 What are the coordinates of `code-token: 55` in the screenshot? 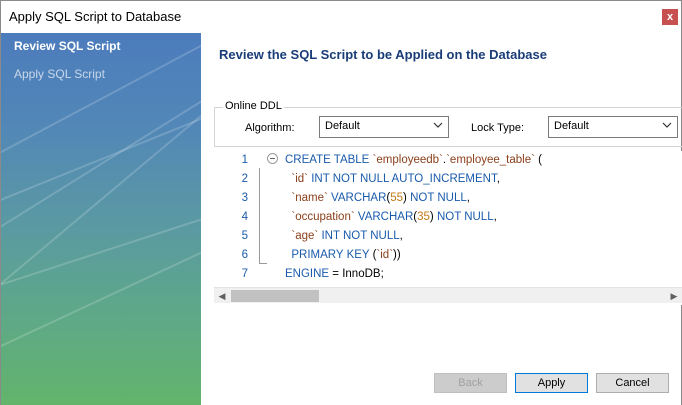 It's located at (397, 198).